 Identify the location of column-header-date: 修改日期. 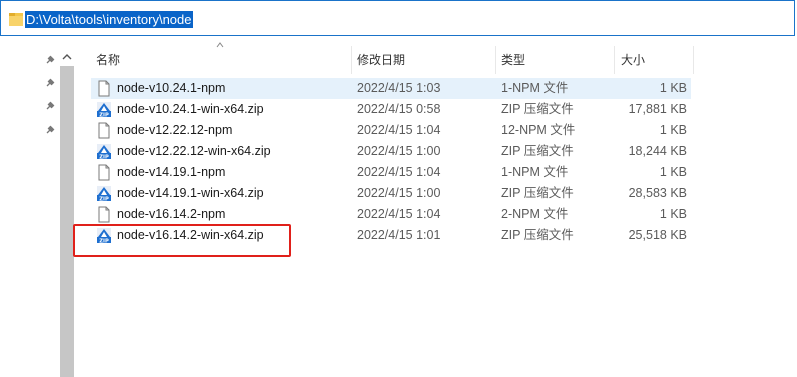
(381, 60).